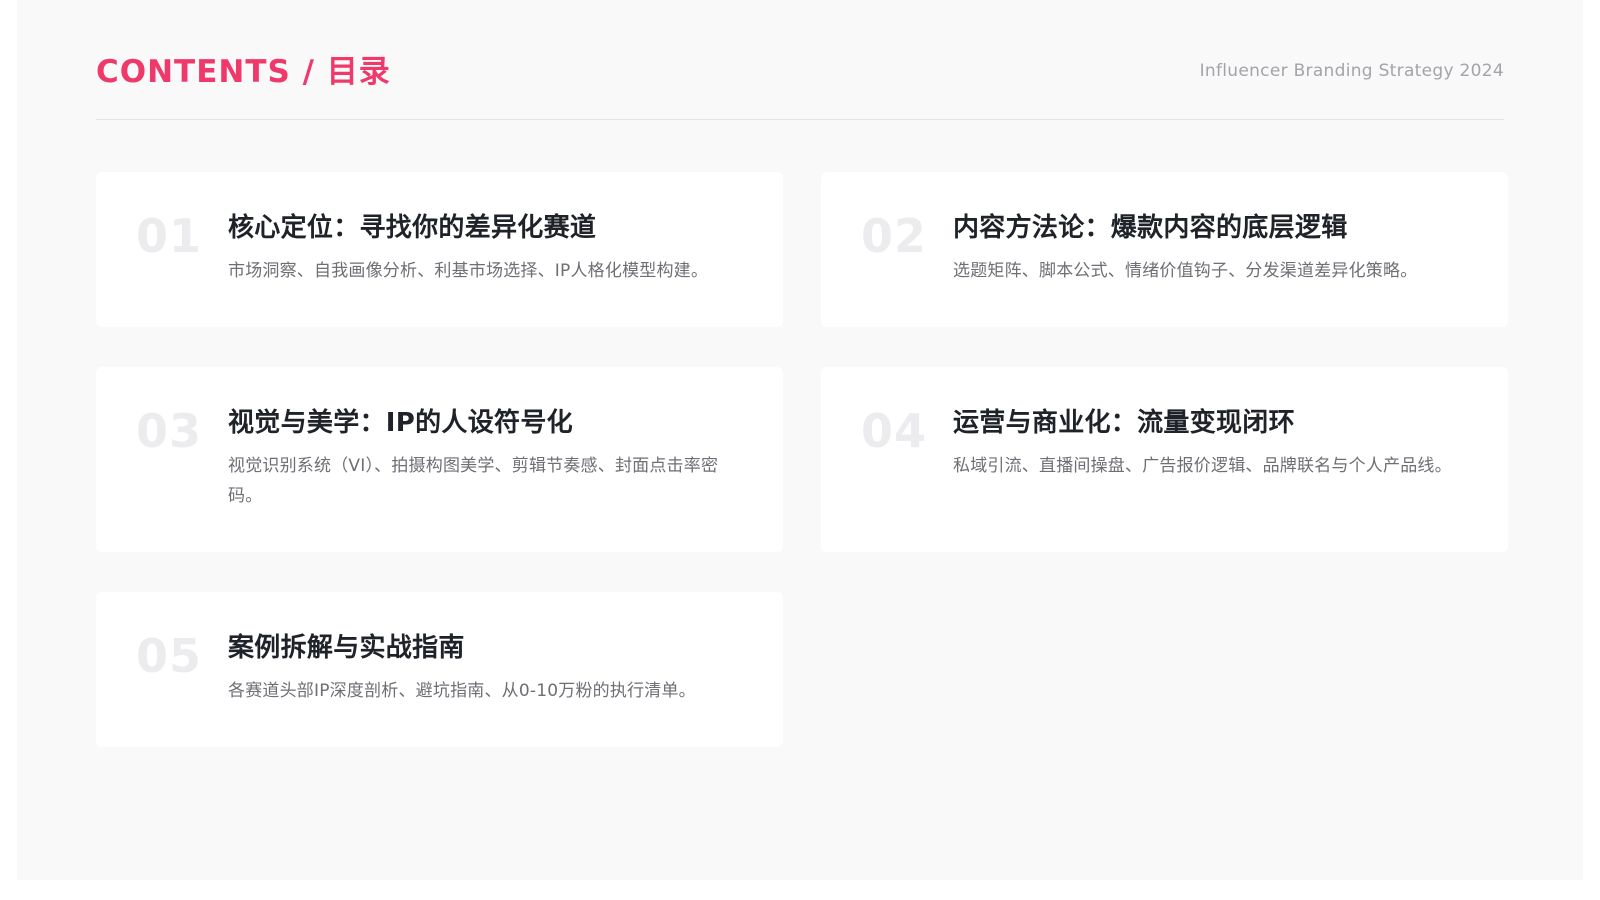  What do you see at coordinates (1150, 228) in the screenshot?
I see `item-title: 内容方法论：爆款内容的底层逻辑` at bounding box center [1150, 228].